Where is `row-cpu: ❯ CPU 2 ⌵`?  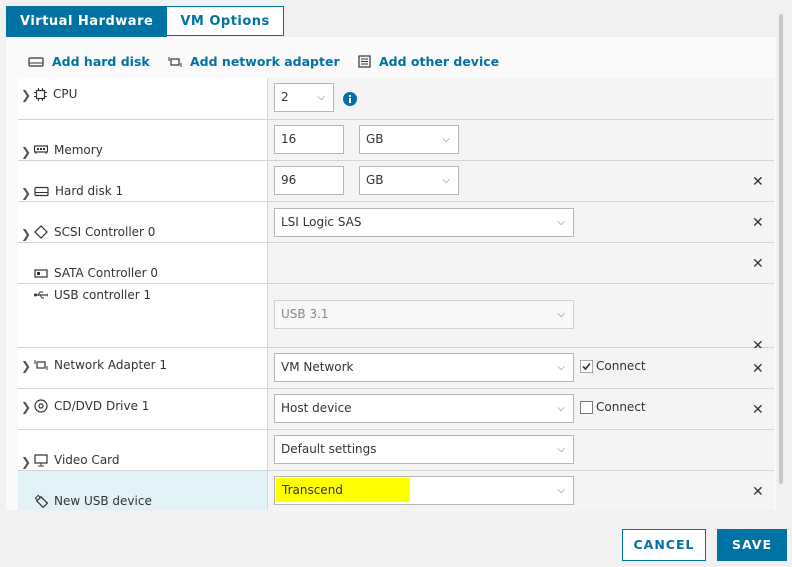 row-cpu: ❯ CPU 2 ⌵ is located at coordinates (396, 99).